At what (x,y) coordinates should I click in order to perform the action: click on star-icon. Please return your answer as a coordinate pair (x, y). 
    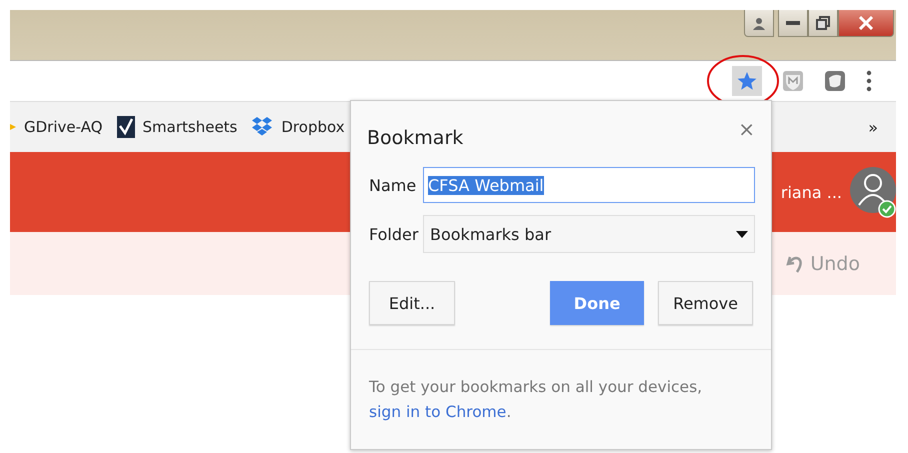
    Looking at the image, I should click on (747, 81).